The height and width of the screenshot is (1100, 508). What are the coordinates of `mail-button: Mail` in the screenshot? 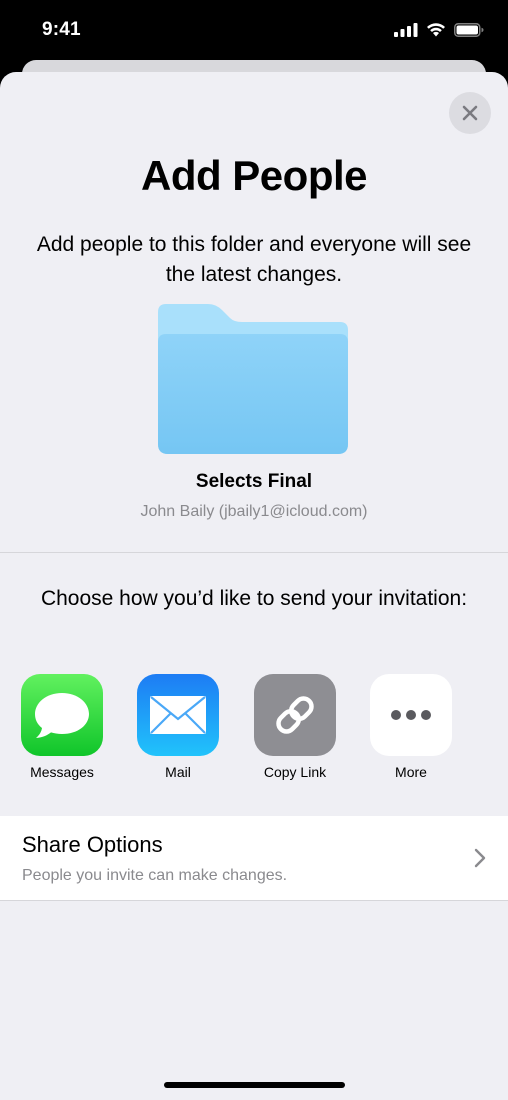 It's located at (178, 727).